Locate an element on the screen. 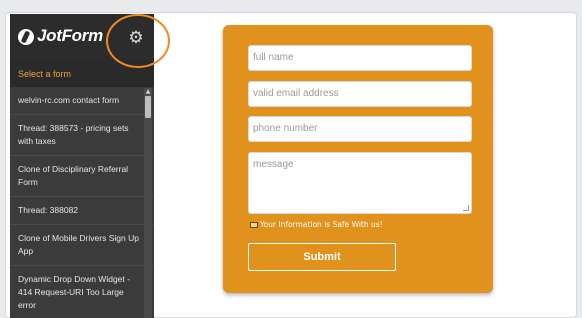  form-list-item: Thread: 388573 - pricing sets with taxes is located at coordinates (82, 135).